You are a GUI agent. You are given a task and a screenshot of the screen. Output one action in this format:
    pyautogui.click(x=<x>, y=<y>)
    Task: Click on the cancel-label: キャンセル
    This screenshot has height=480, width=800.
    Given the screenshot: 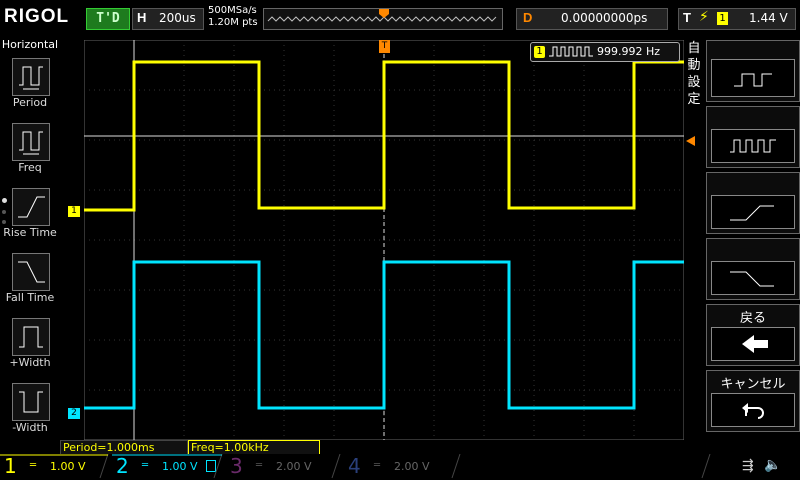 What is the action you would take?
    pyautogui.click(x=753, y=384)
    